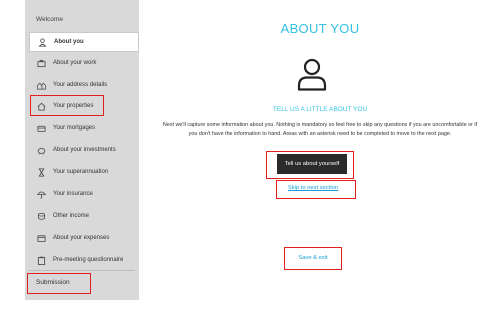  I want to click on sidebar-item-expenses: About your expenses, so click(84, 238).